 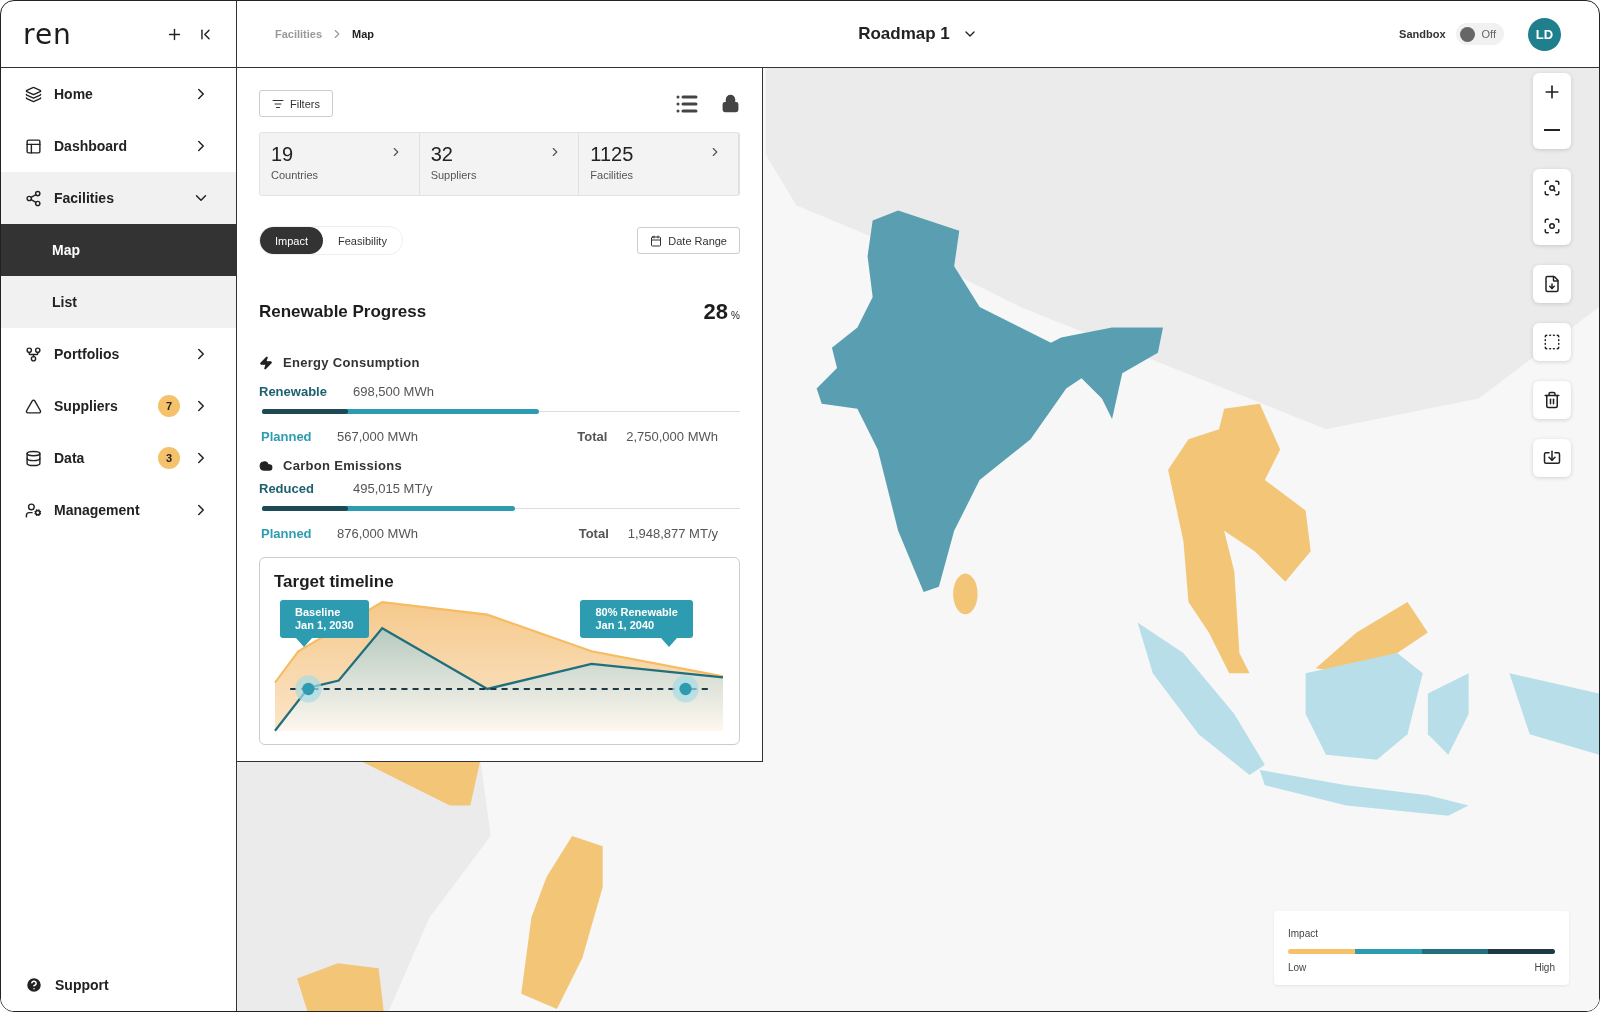 I want to click on cloud-icon, so click(x=266, y=465).